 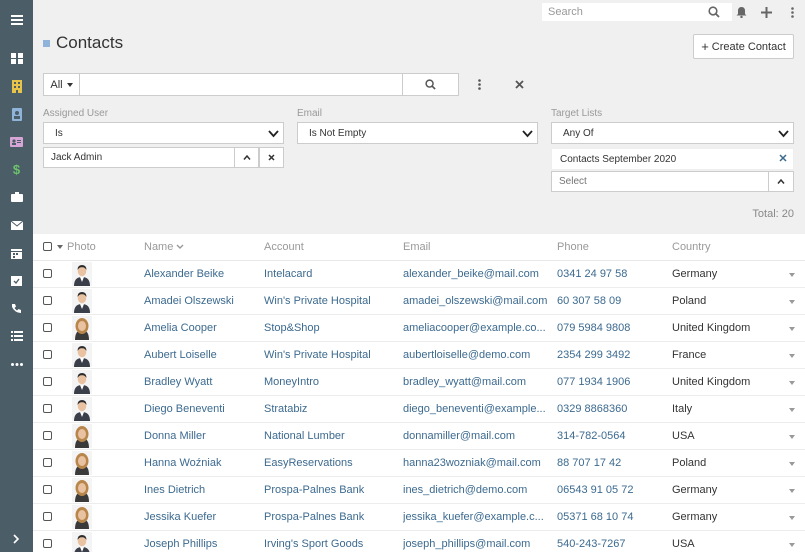 What do you see at coordinates (660, 181) in the screenshot?
I see `target-lists-select-input` at bounding box center [660, 181].